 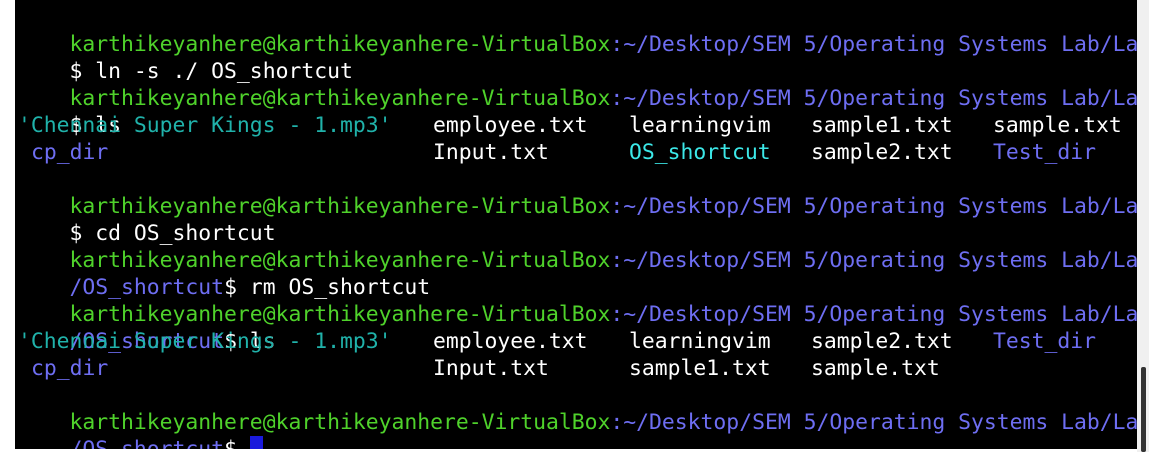 What do you see at coordinates (237, 443) in the screenshot?
I see `prompt-symbol: $` at bounding box center [237, 443].